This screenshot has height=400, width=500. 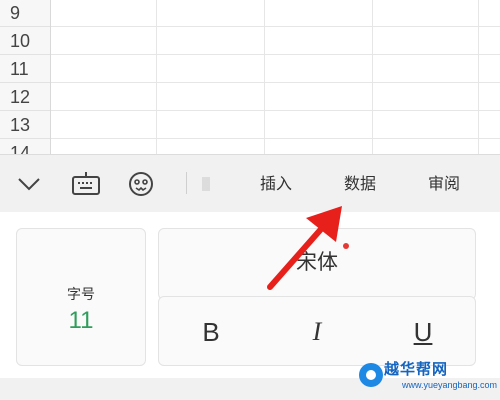 What do you see at coordinates (25, 13) in the screenshot?
I see `row-number: 9` at bounding box center [25, 13].